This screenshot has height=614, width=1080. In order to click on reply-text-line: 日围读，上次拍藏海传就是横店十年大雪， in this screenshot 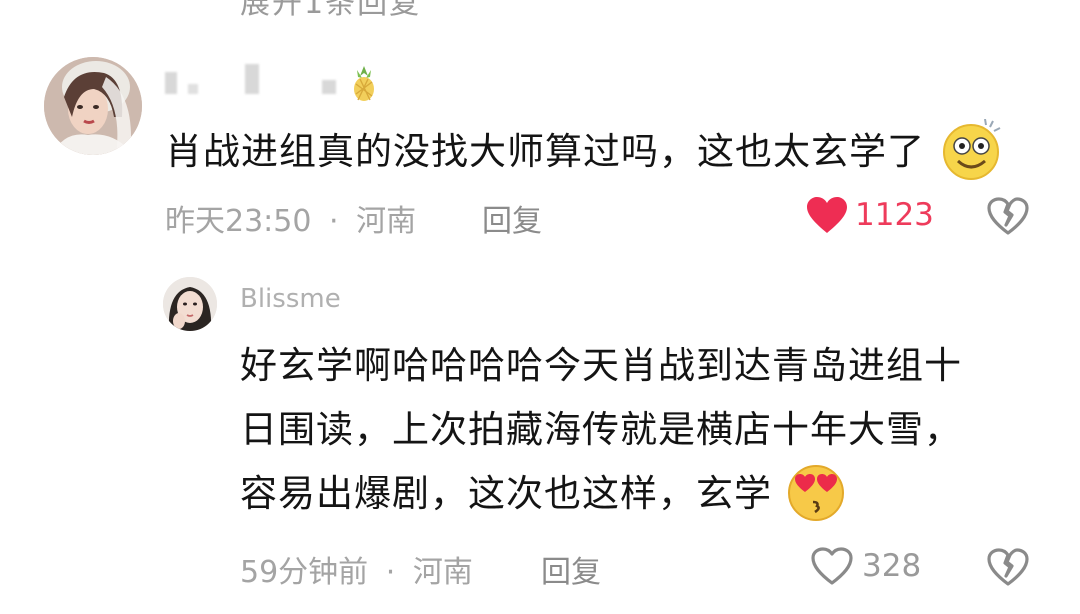, I will do `click(601, 429)`.